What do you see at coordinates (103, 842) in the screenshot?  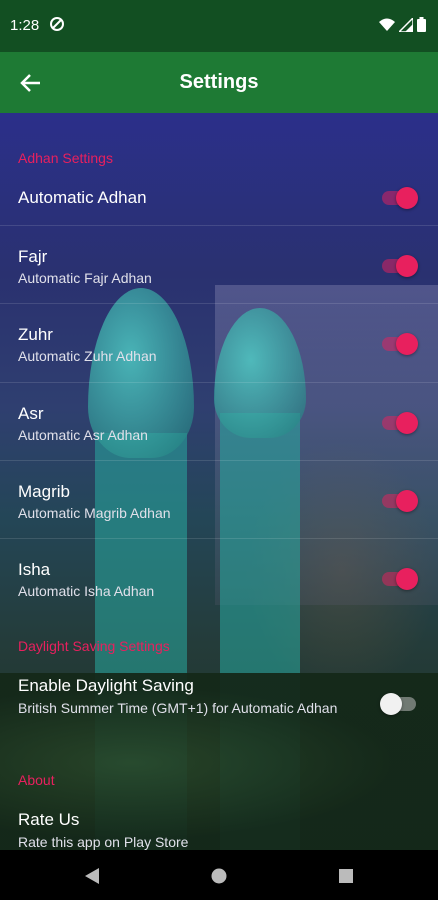 I see `pref-summary: Rate this app on Play Store` at bounding box center [103, 842].